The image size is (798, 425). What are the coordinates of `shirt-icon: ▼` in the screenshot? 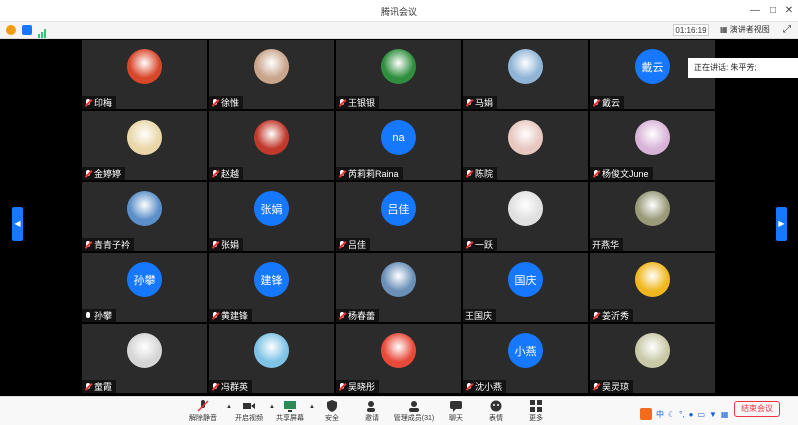 It's located at (713, 414).